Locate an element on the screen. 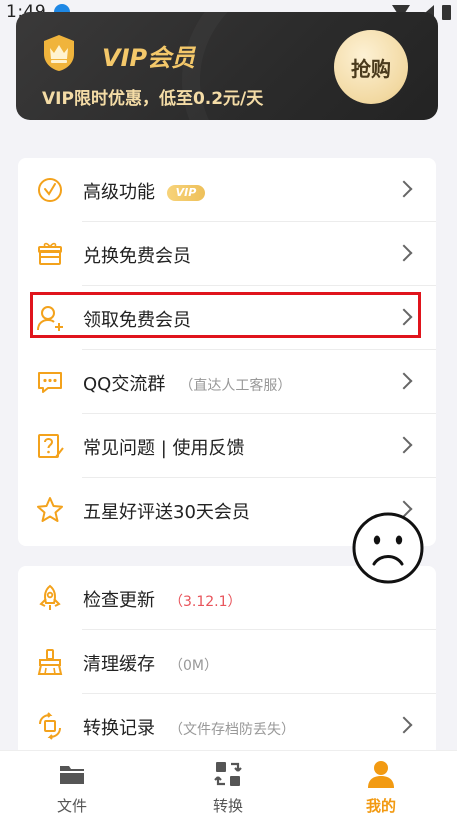 This screenshot has height=820, width=457. convert-icon is located at coordinates (228, 774).